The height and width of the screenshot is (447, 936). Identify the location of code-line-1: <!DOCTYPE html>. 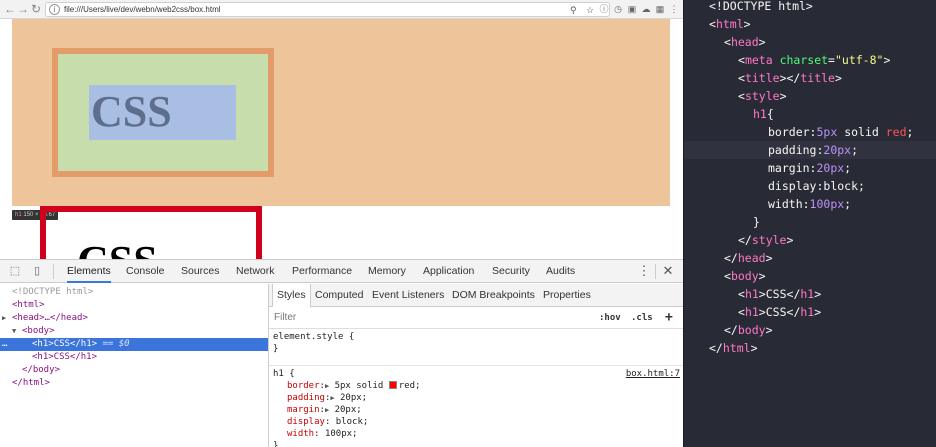
(810, 7).